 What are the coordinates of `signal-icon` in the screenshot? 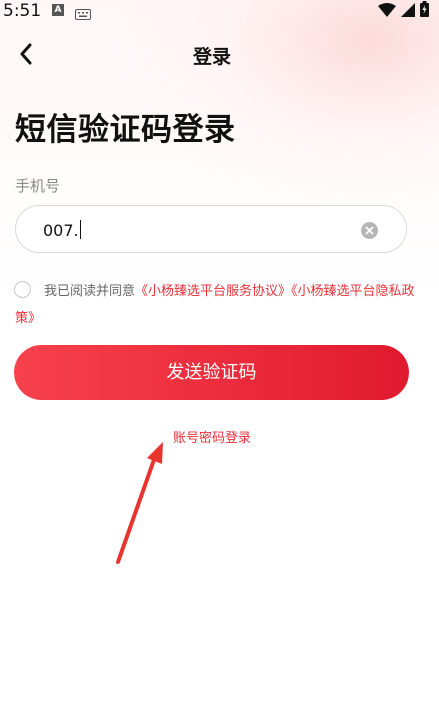 It's located at (408, 11).